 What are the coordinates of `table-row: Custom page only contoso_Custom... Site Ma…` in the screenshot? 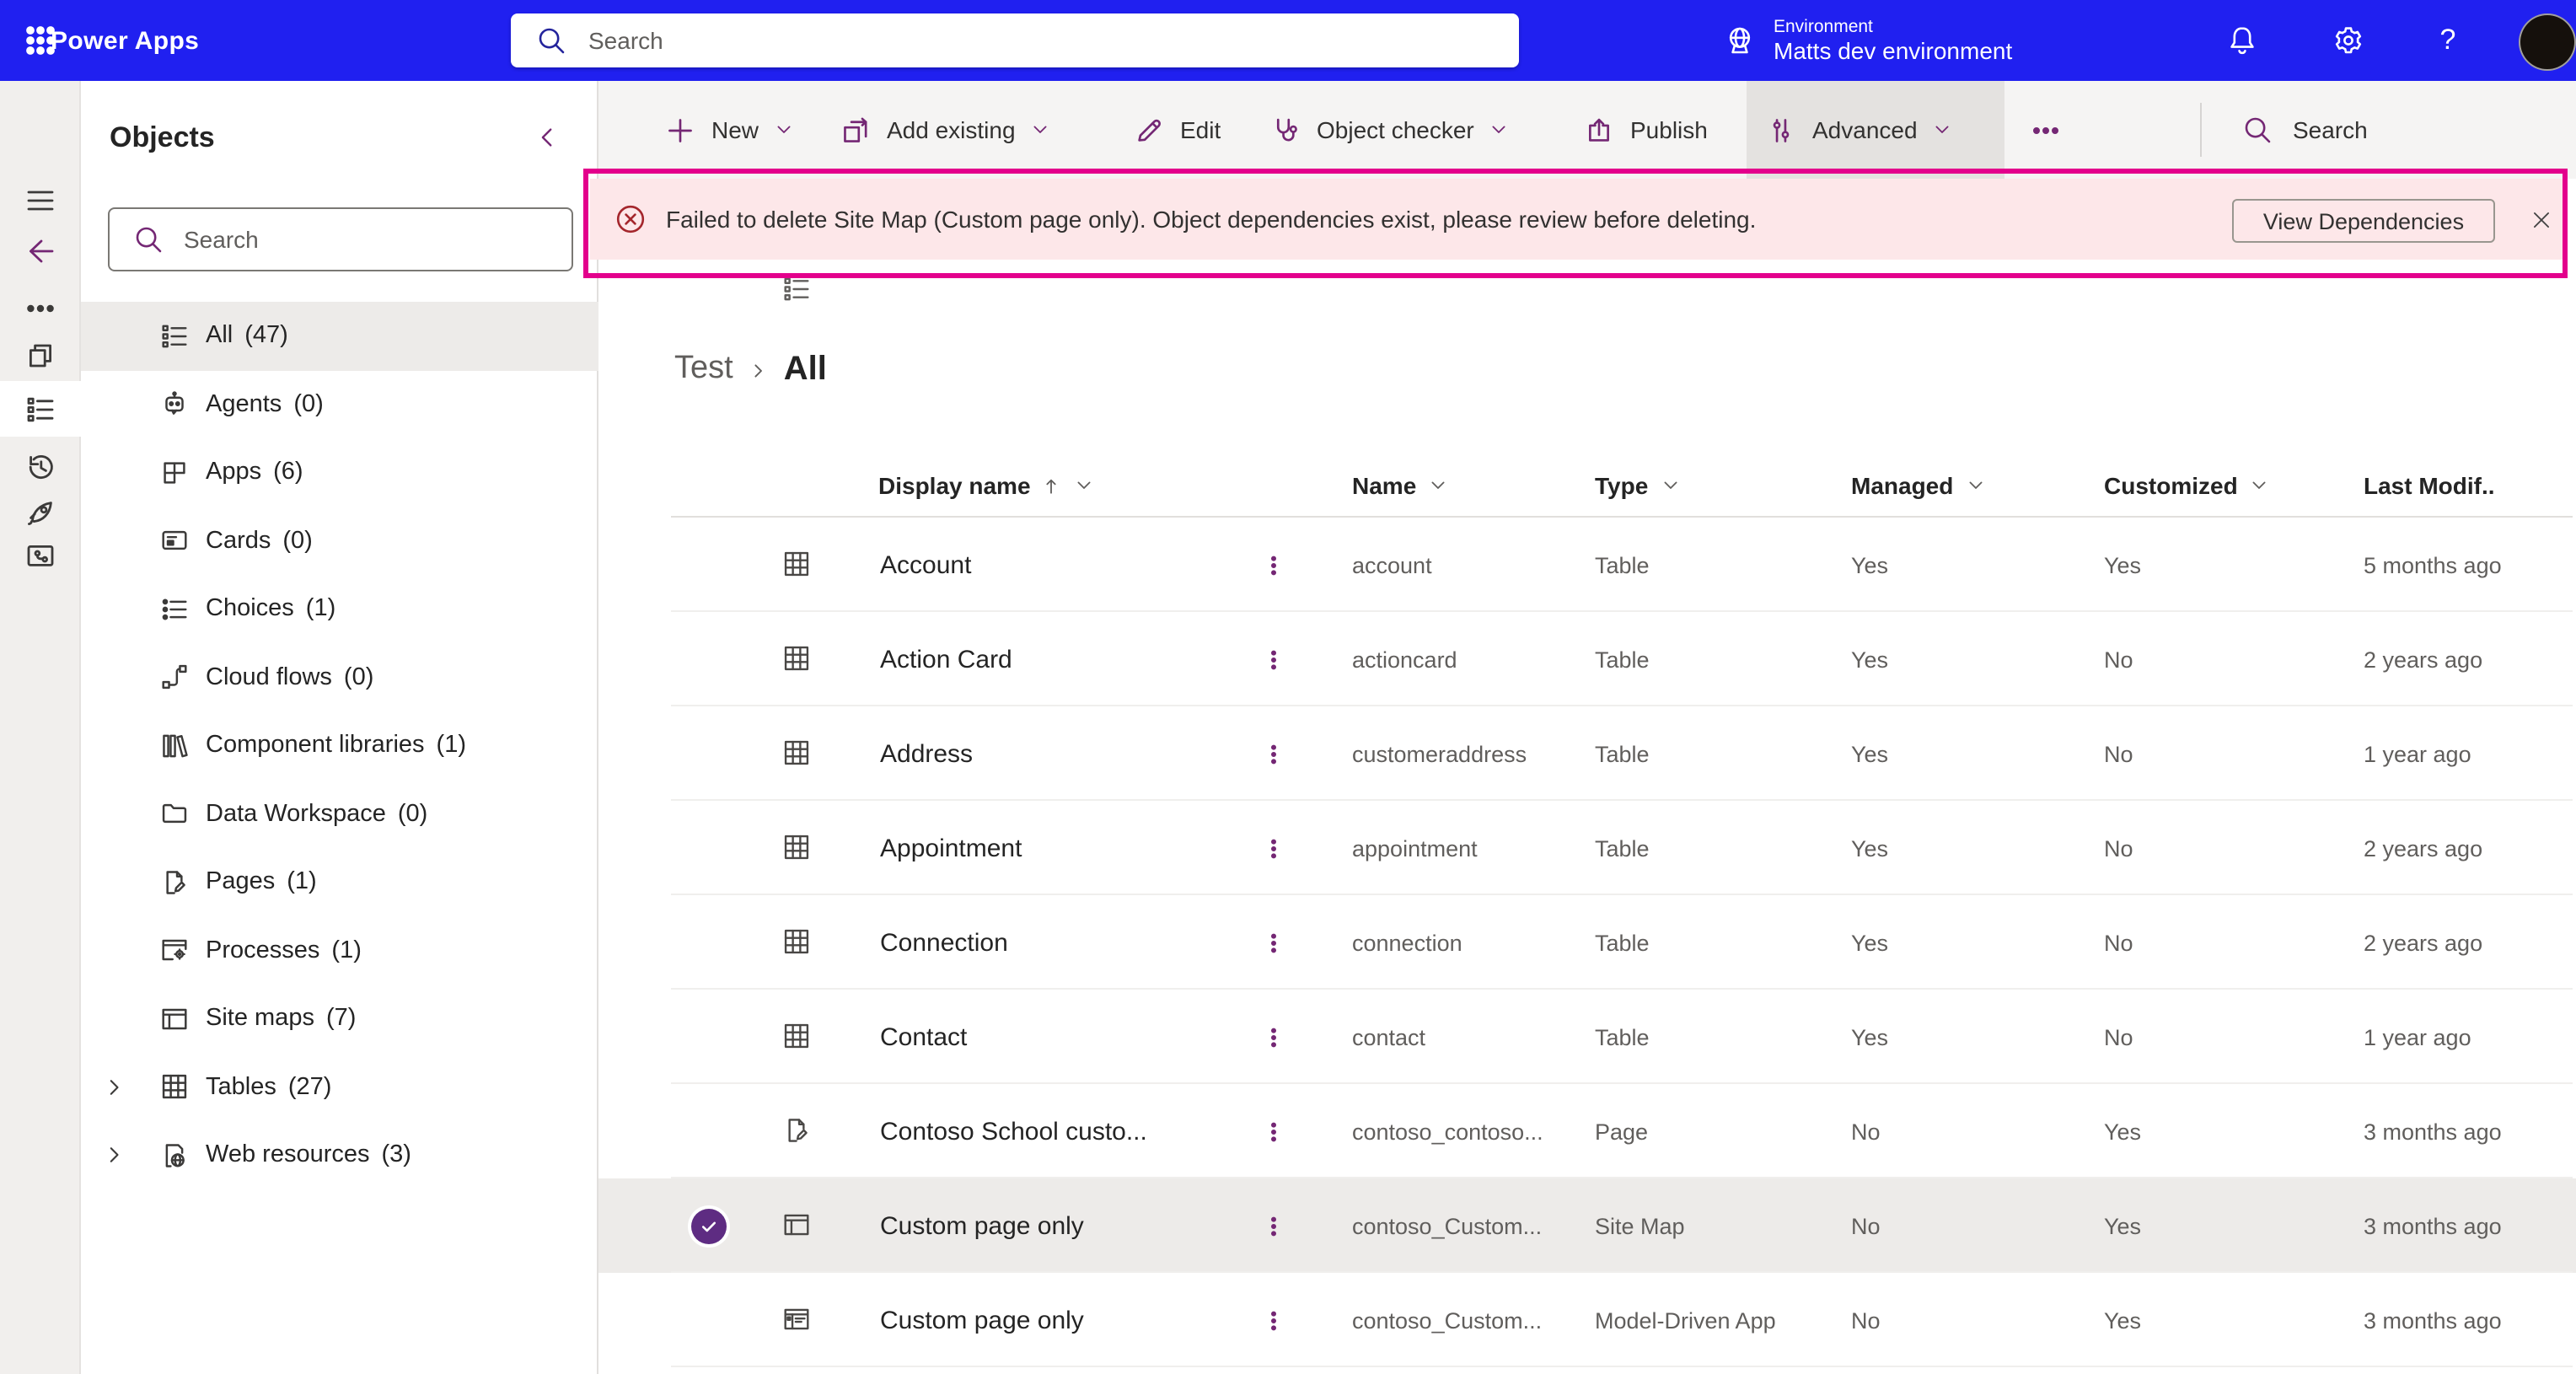 It's located at (1587, 1225).